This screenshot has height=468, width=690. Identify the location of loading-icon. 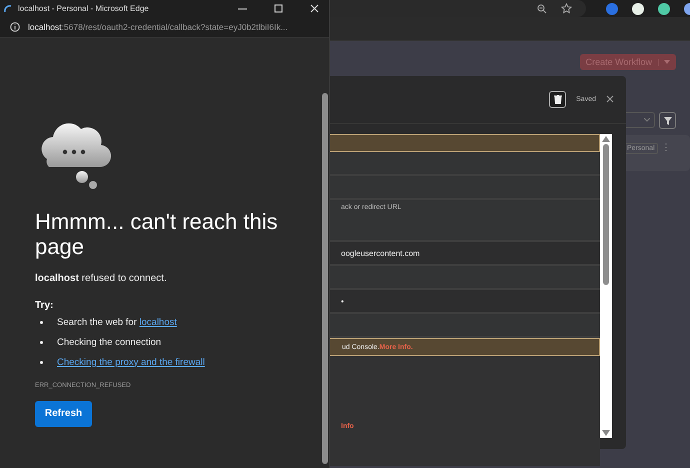
(8, 8).